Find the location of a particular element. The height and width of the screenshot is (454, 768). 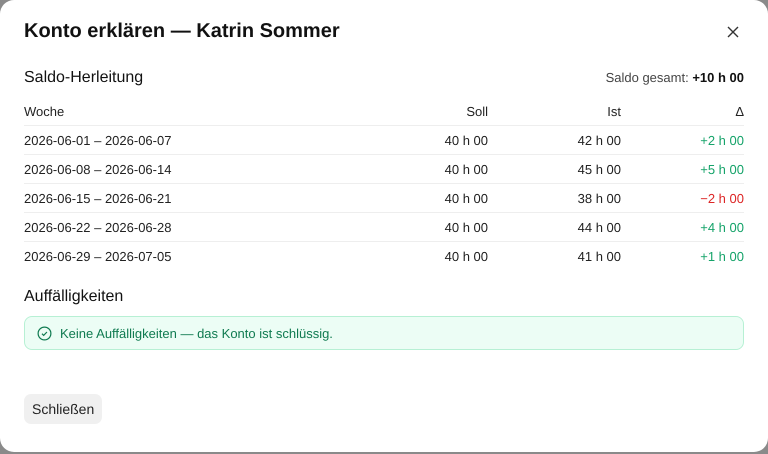

table-cell-text: 41 h 00 is located at coordinates (598, 256).